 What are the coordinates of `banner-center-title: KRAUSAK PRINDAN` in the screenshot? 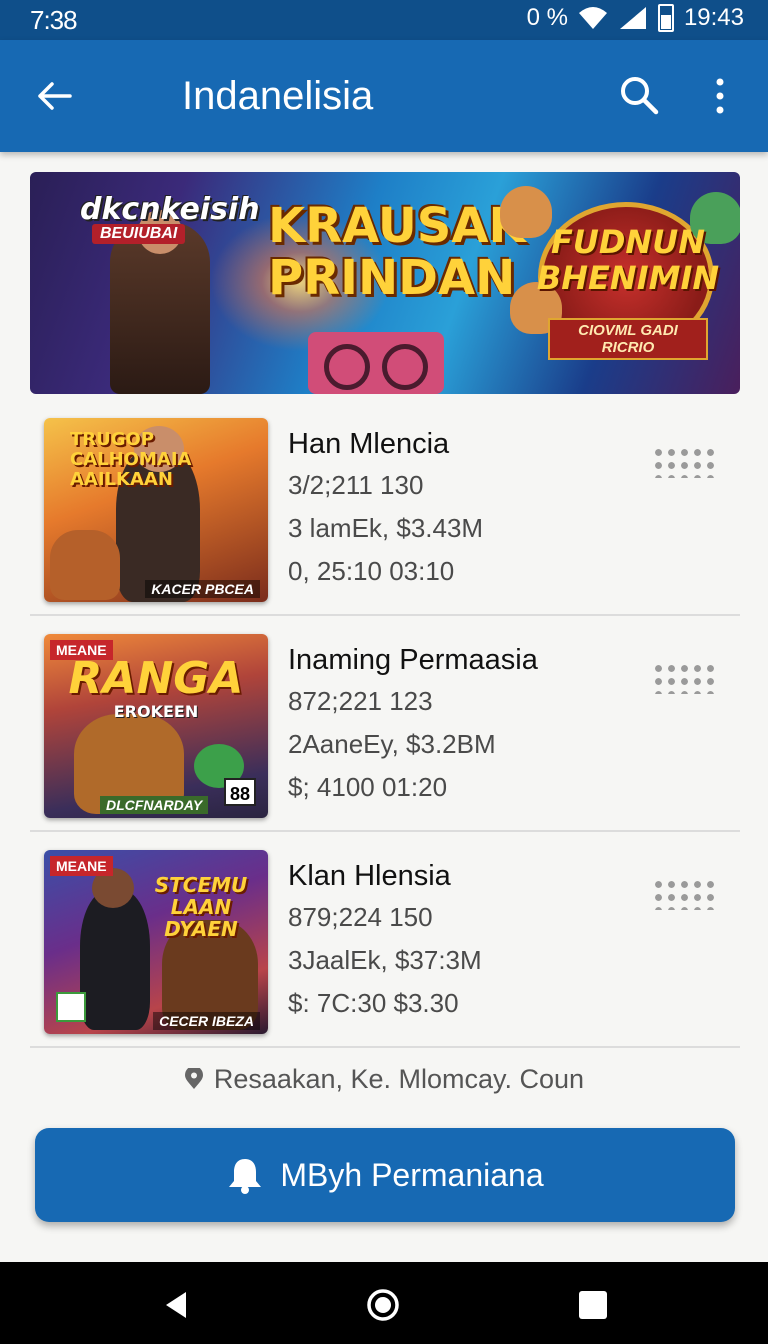 It's located at (397, 252).